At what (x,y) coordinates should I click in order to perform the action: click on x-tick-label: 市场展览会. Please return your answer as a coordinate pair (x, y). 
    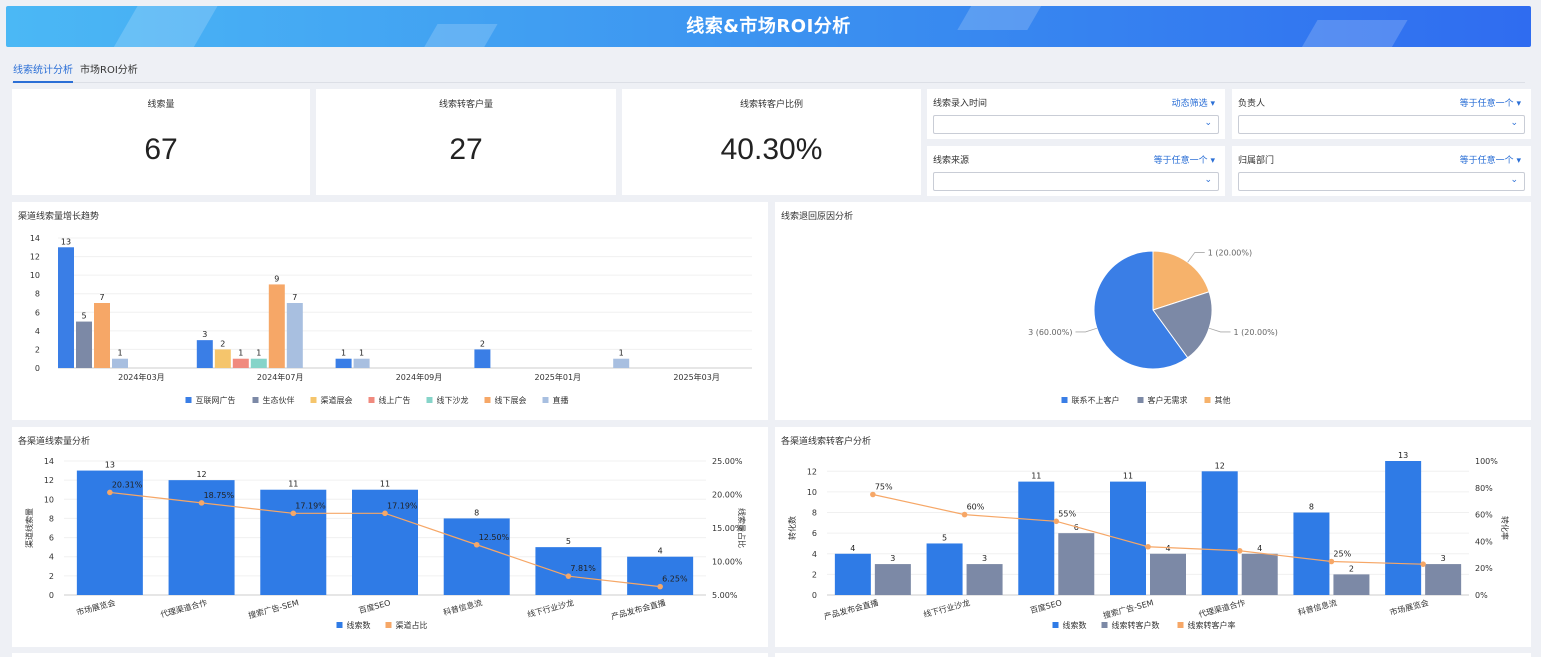
    Looking at the image, I should click on (1408, 607).